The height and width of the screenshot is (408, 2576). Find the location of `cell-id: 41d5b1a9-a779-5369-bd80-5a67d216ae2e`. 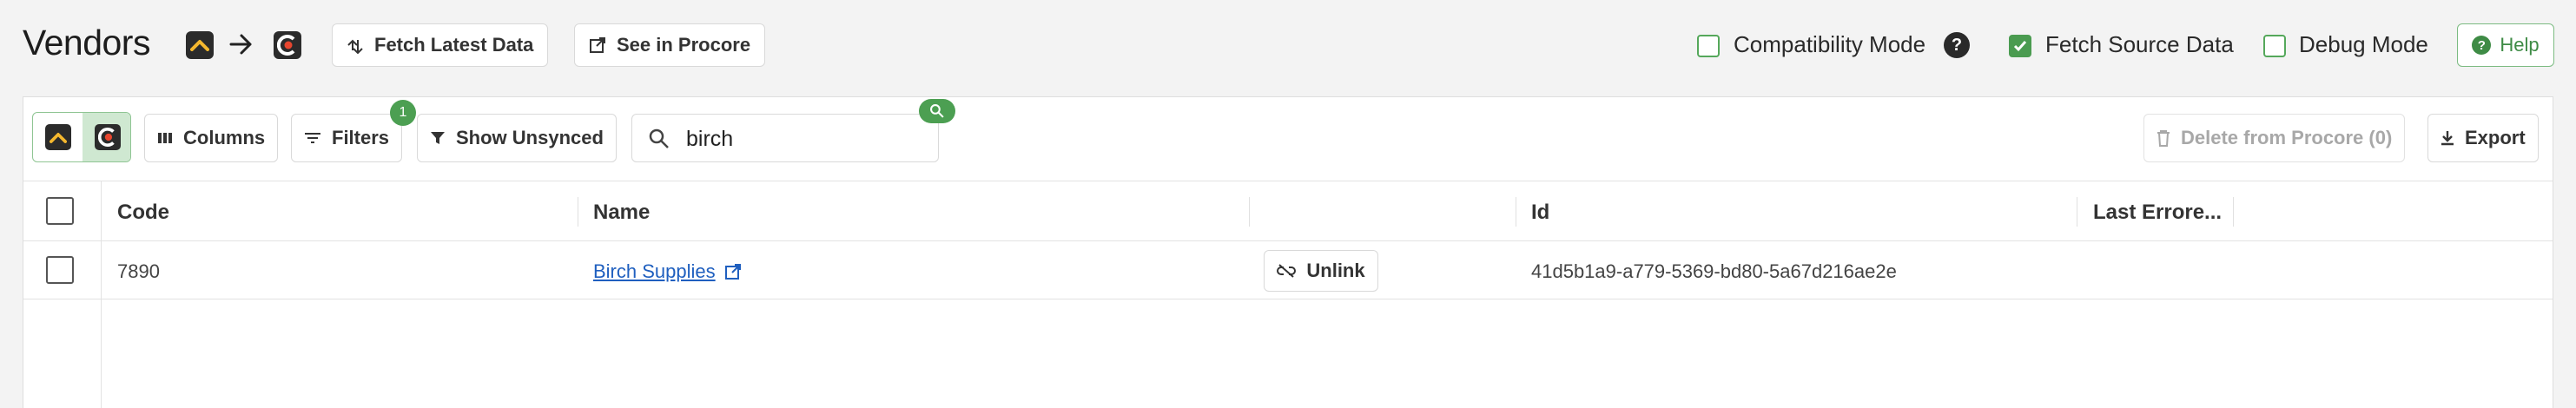

cell-id: 41d5b1a9-a779-5369-bd80-5a67d216ae2e is located at coordinates (1714, 271).